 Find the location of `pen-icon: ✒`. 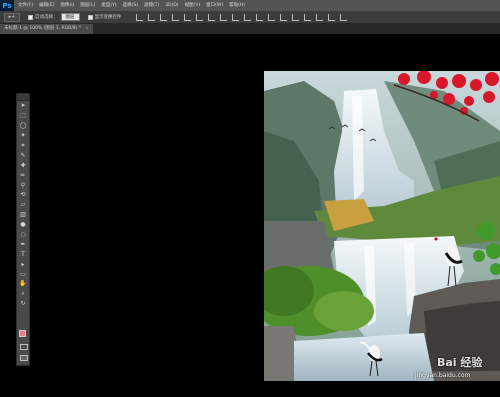

pen-icon: ✒ is located at coordinates (23, 244).